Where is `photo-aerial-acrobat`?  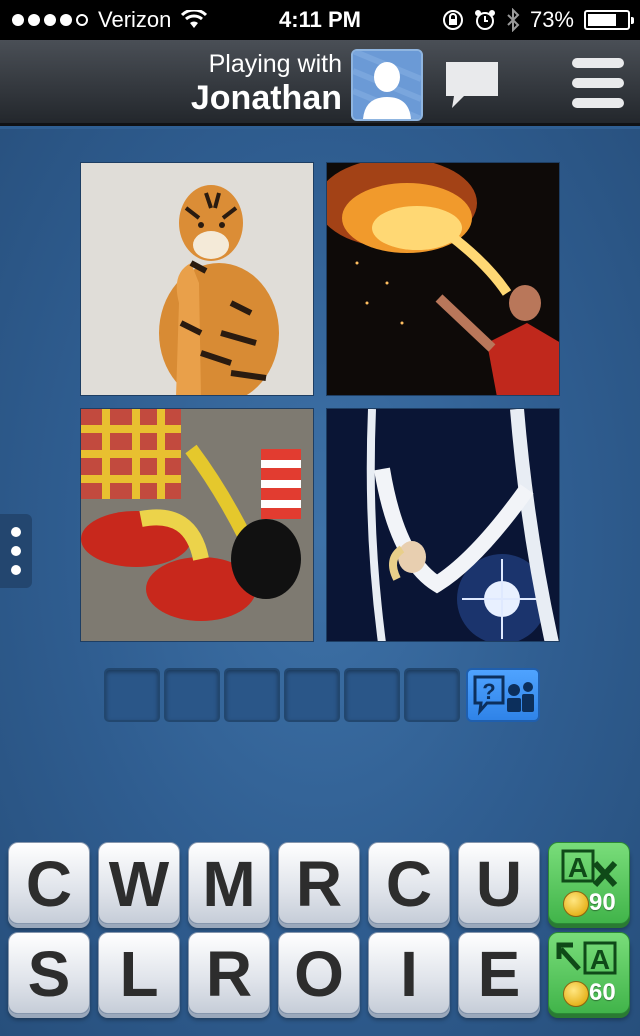
photo-aerial-acrobat is located at coordinates (443, 525).